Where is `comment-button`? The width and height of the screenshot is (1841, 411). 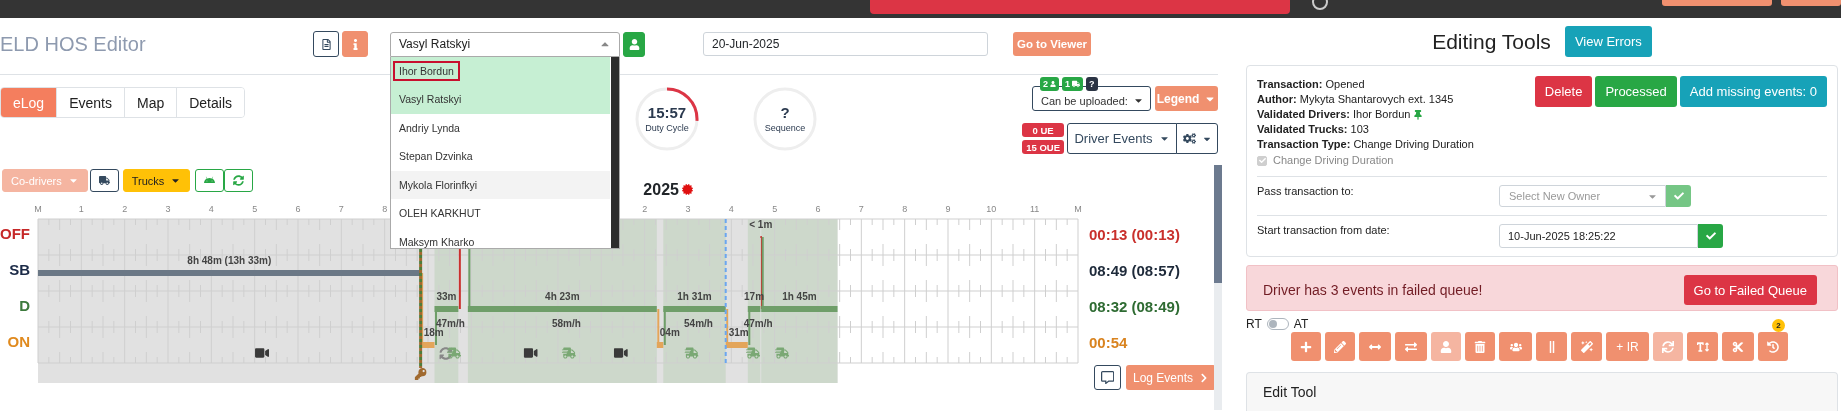
comment-button is located at coordinates (1107, 377).